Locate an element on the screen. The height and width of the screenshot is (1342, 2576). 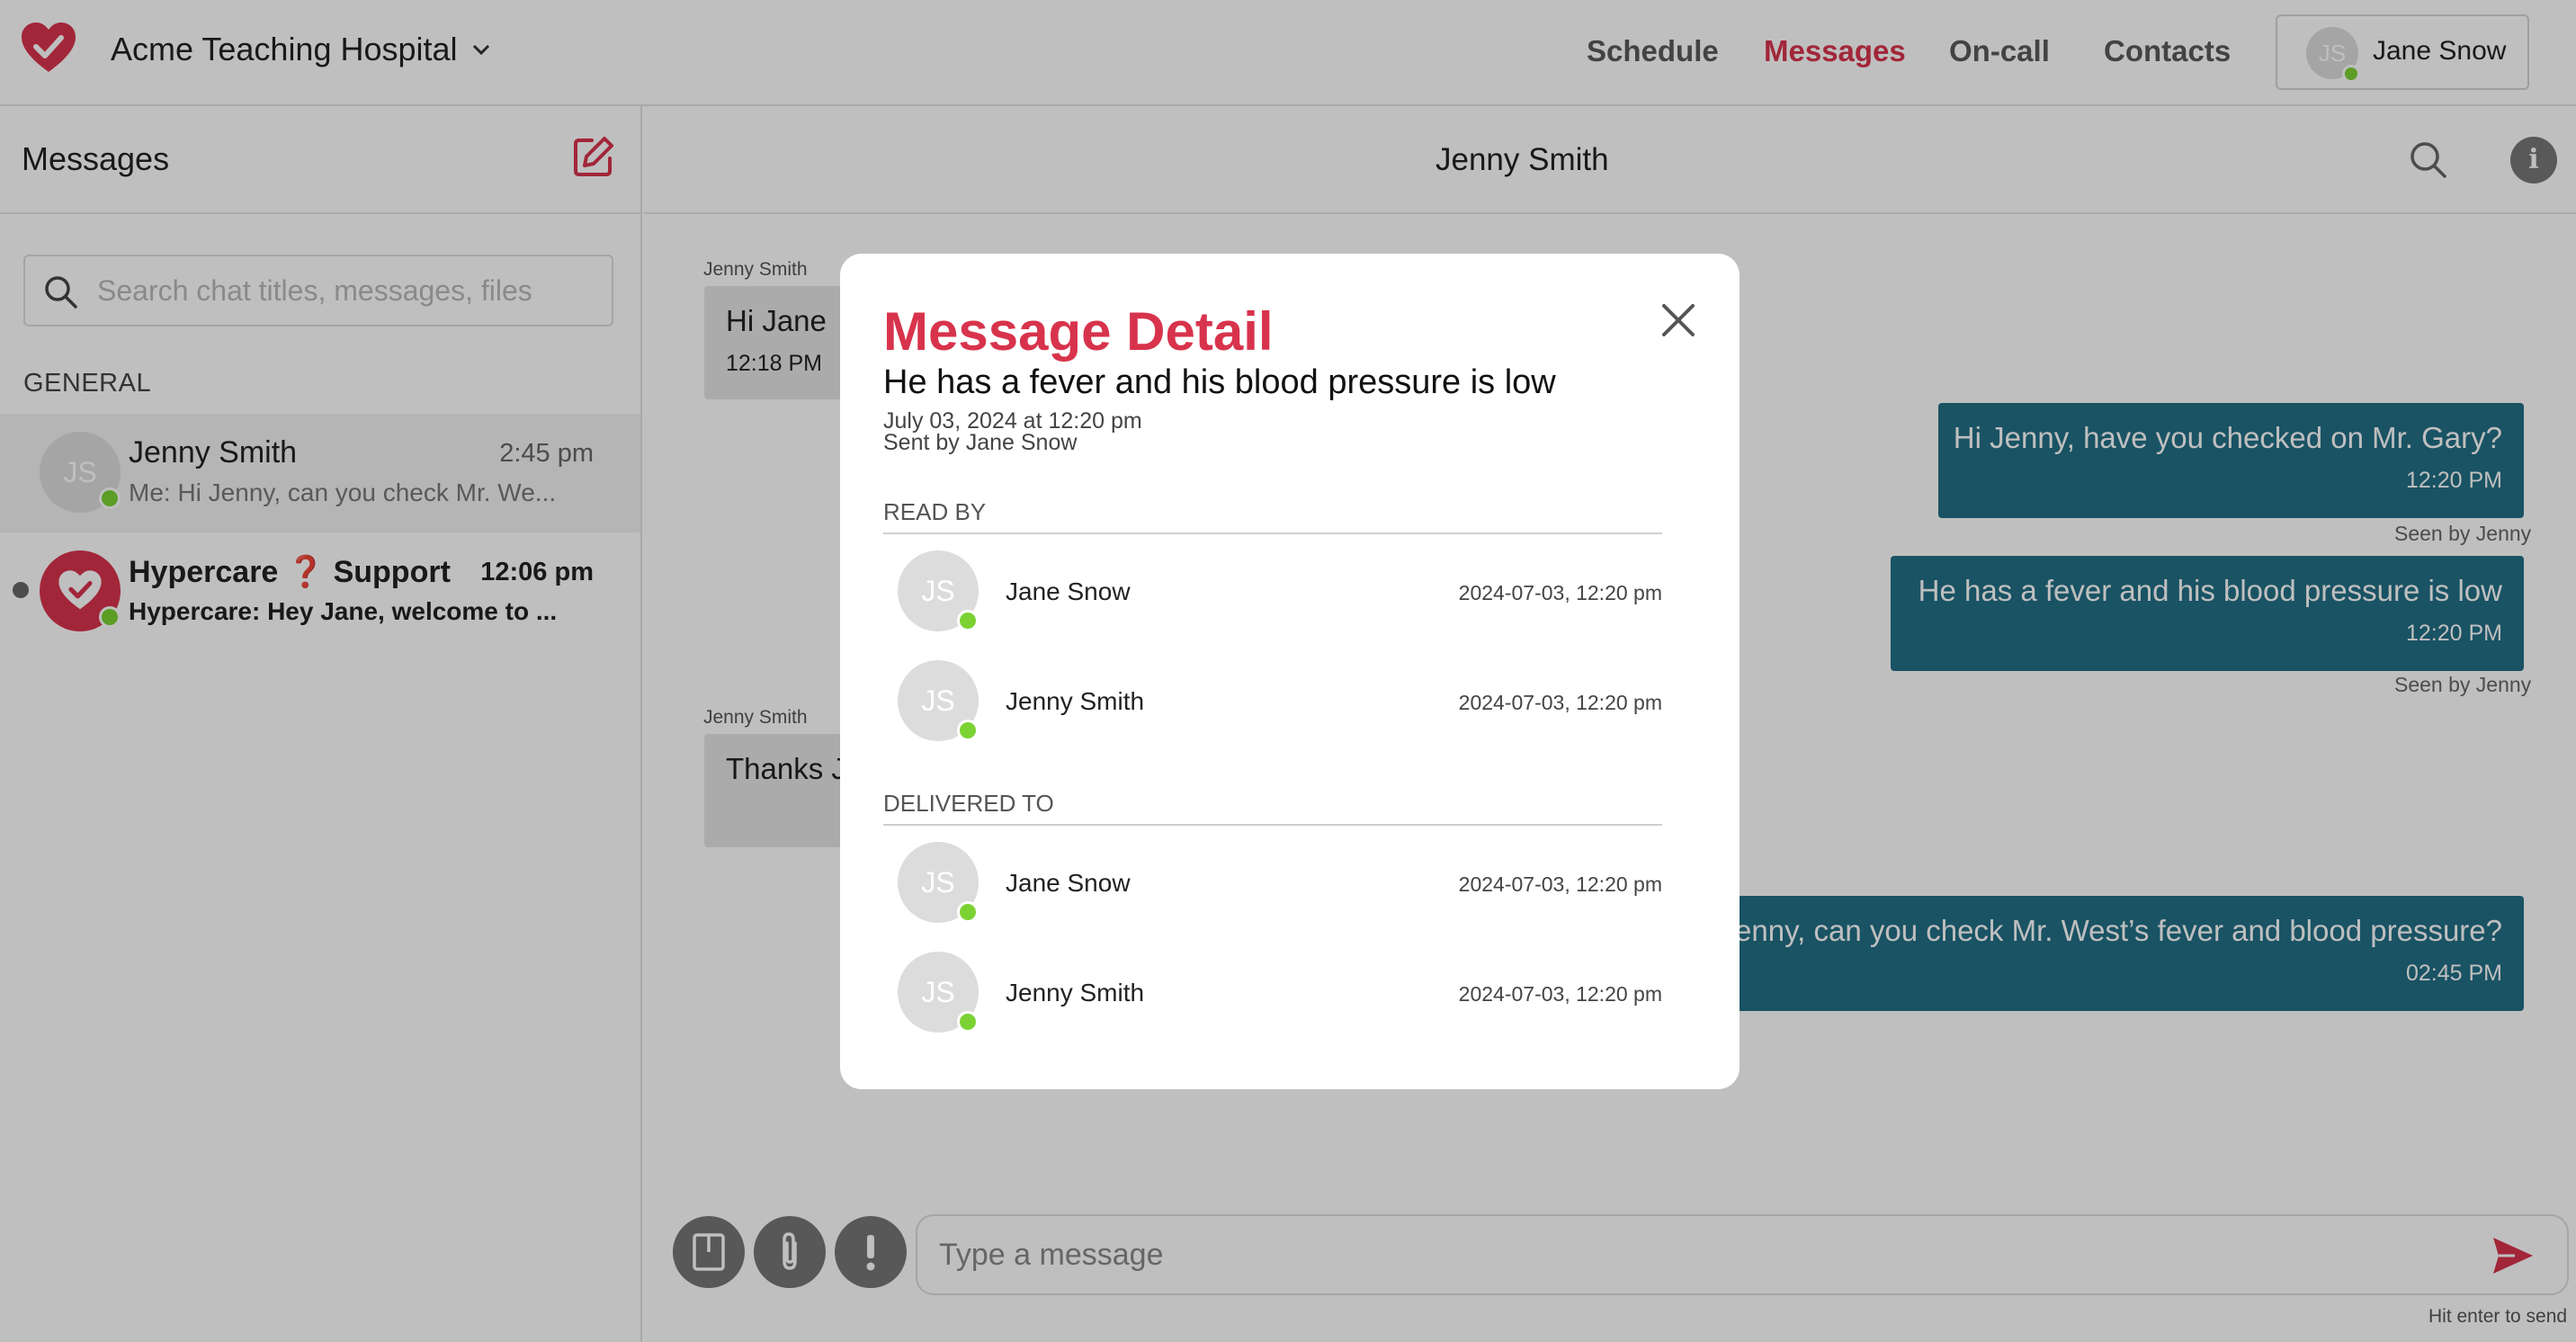
recipient-name: Jenny Smith is located at coordinates (1075, 992).